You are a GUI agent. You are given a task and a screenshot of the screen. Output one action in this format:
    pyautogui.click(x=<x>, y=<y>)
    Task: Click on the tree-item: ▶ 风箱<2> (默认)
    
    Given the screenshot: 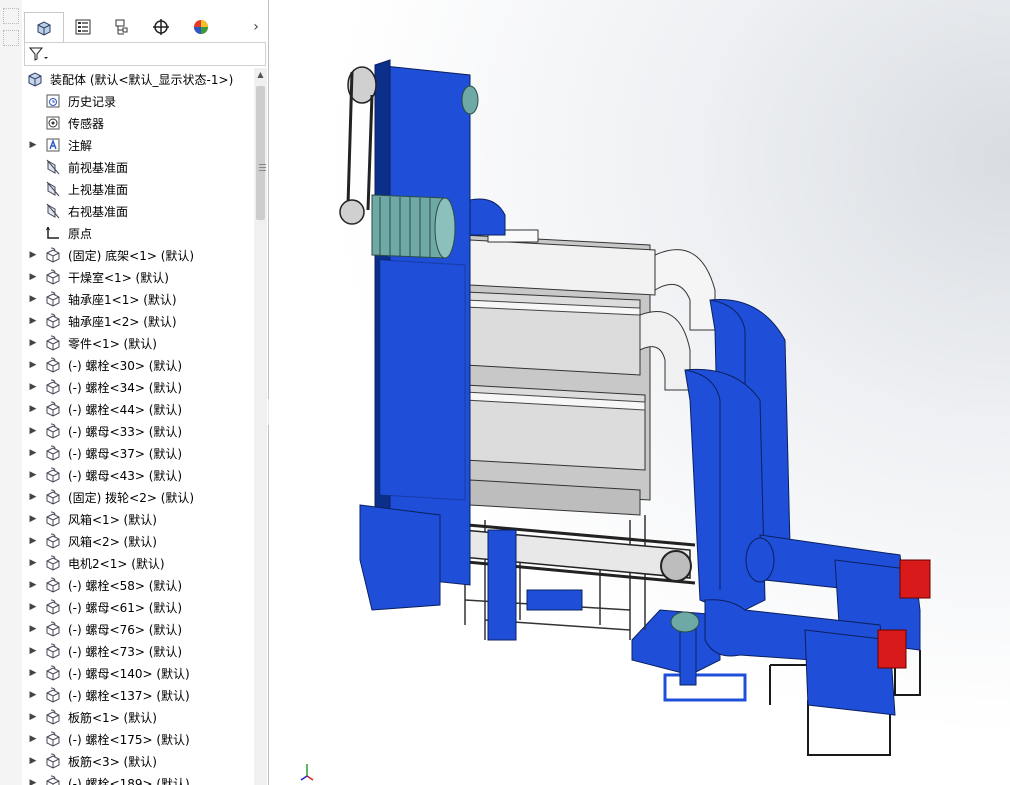 What is the action you would take?
    pyautogui.click(x=138, y=541)
    